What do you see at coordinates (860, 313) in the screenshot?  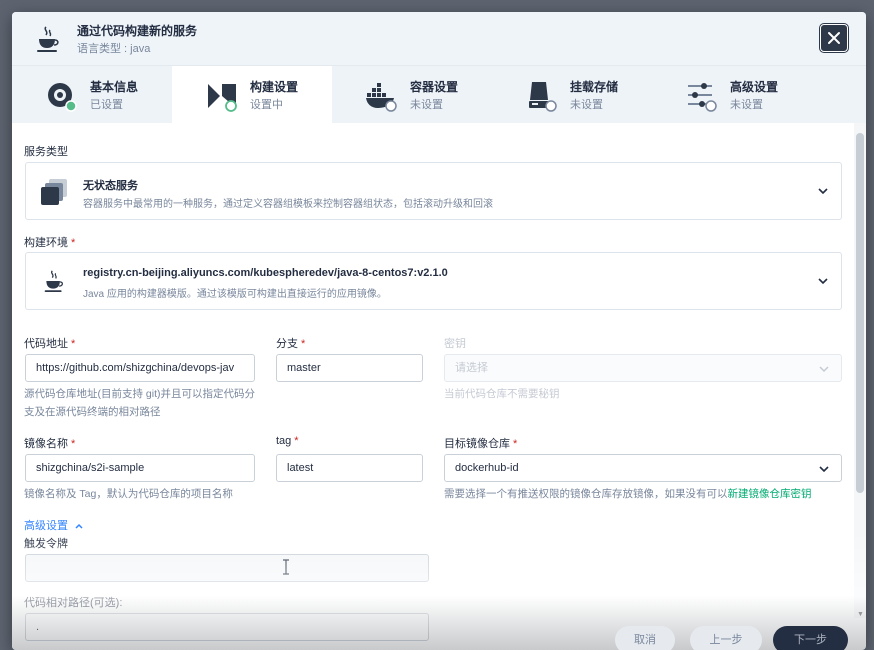 I see `scrollbar-thumb` at bounding box center [860, 313].